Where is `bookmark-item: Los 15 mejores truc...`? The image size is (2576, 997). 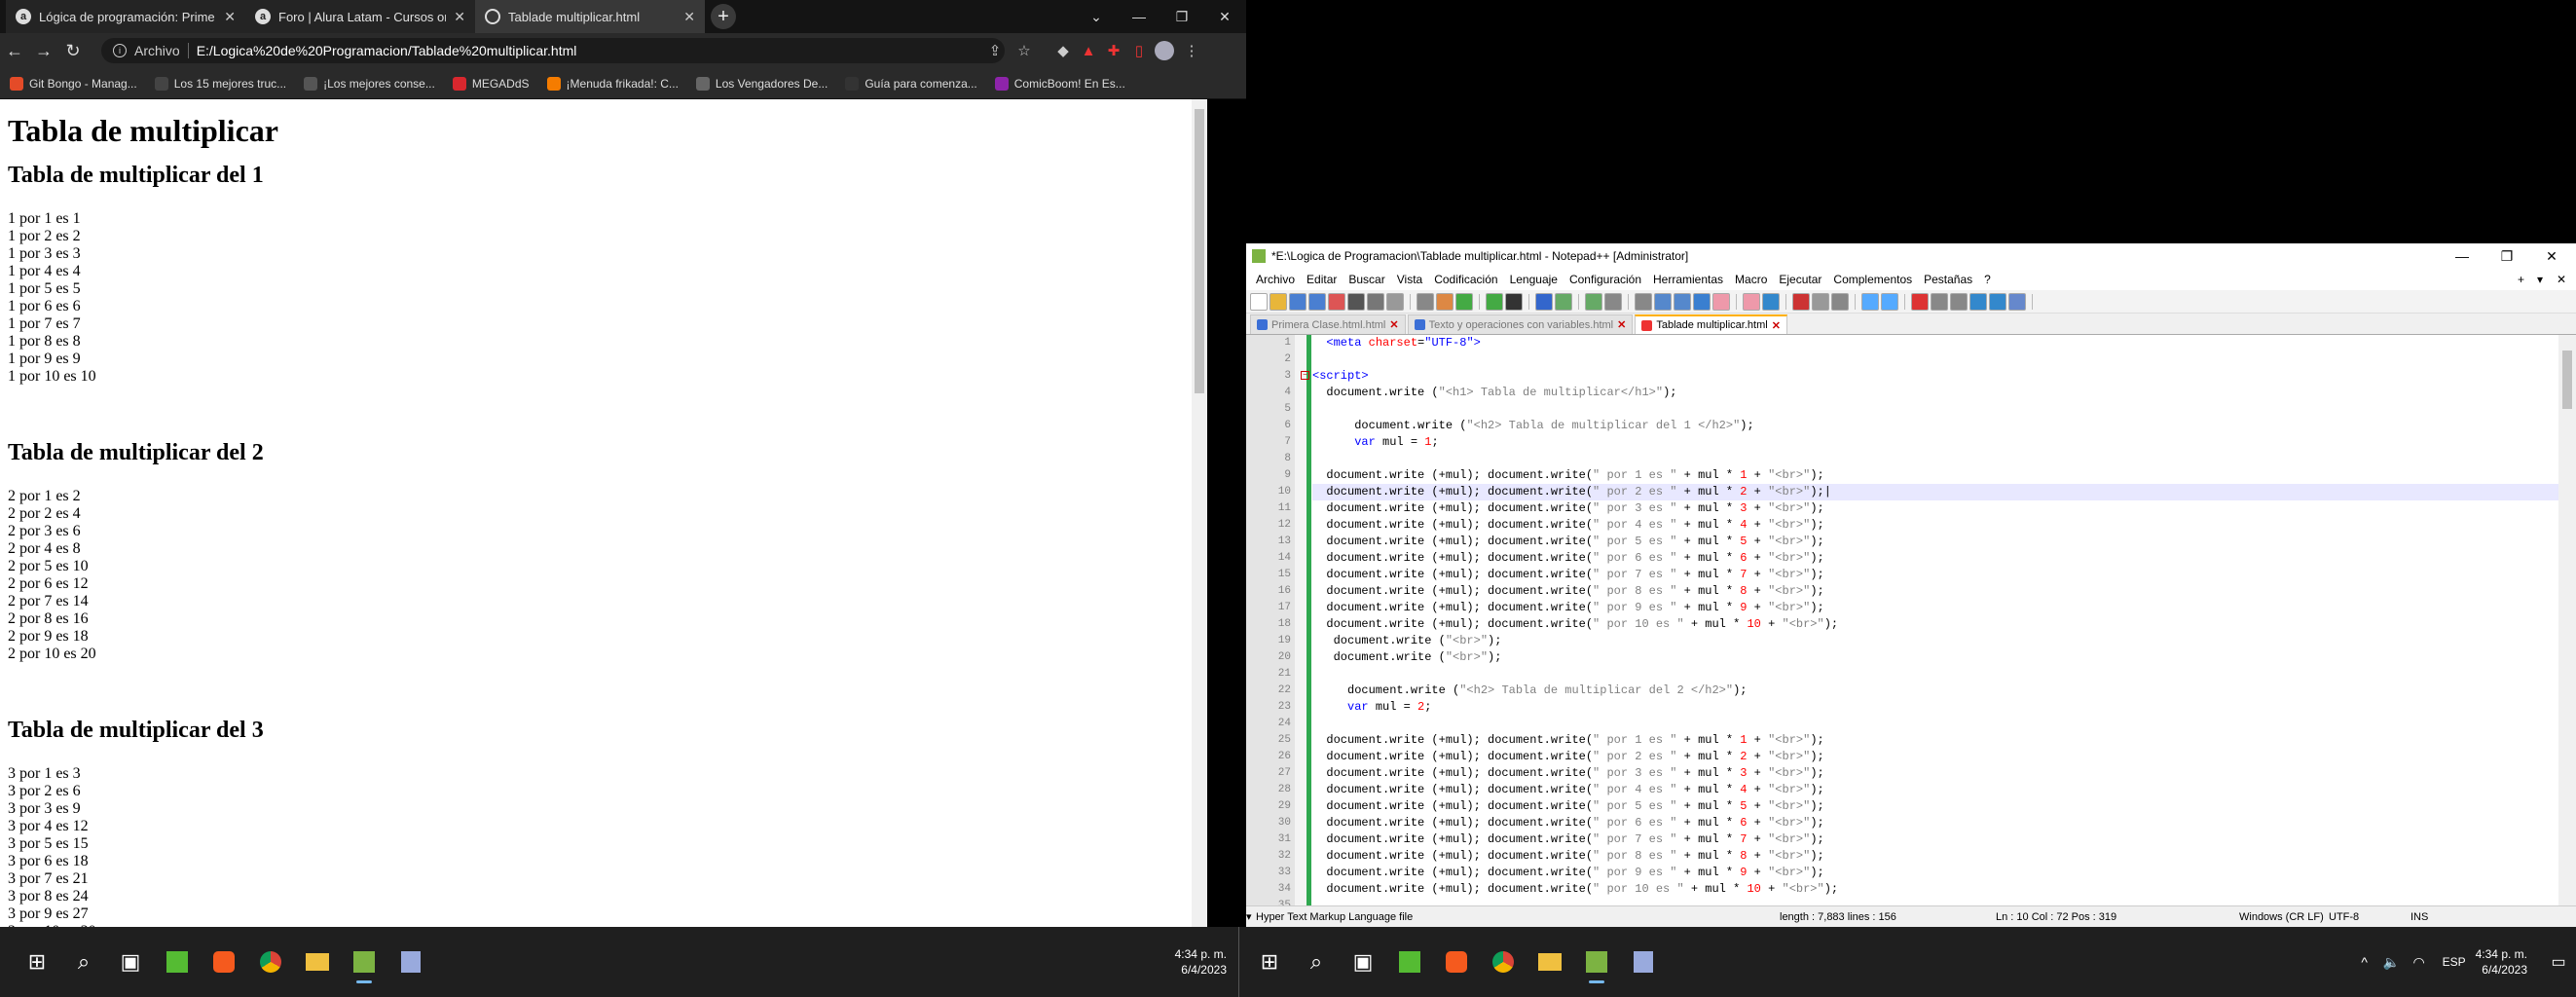 bookmark-item: Los 15 mejores truc... is located at coordinates (220, 83).